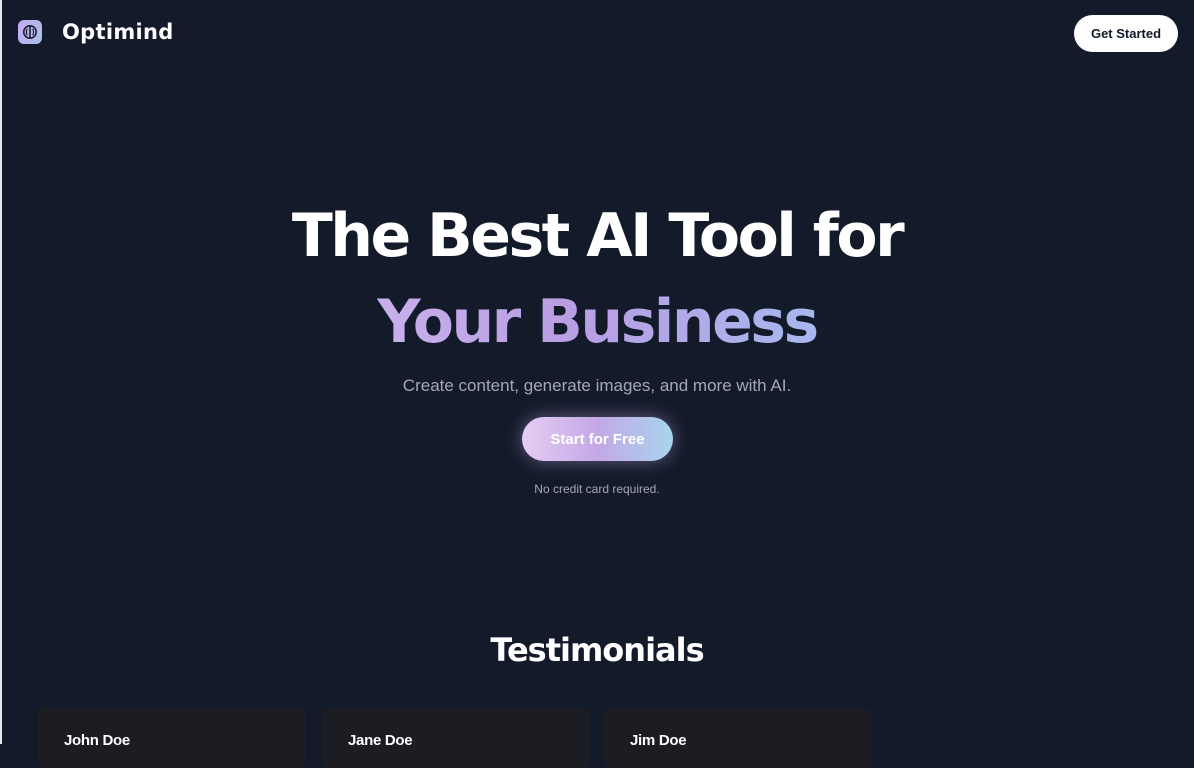  I want to click on hero-title-highlight: Your Business, so click(598, 322).